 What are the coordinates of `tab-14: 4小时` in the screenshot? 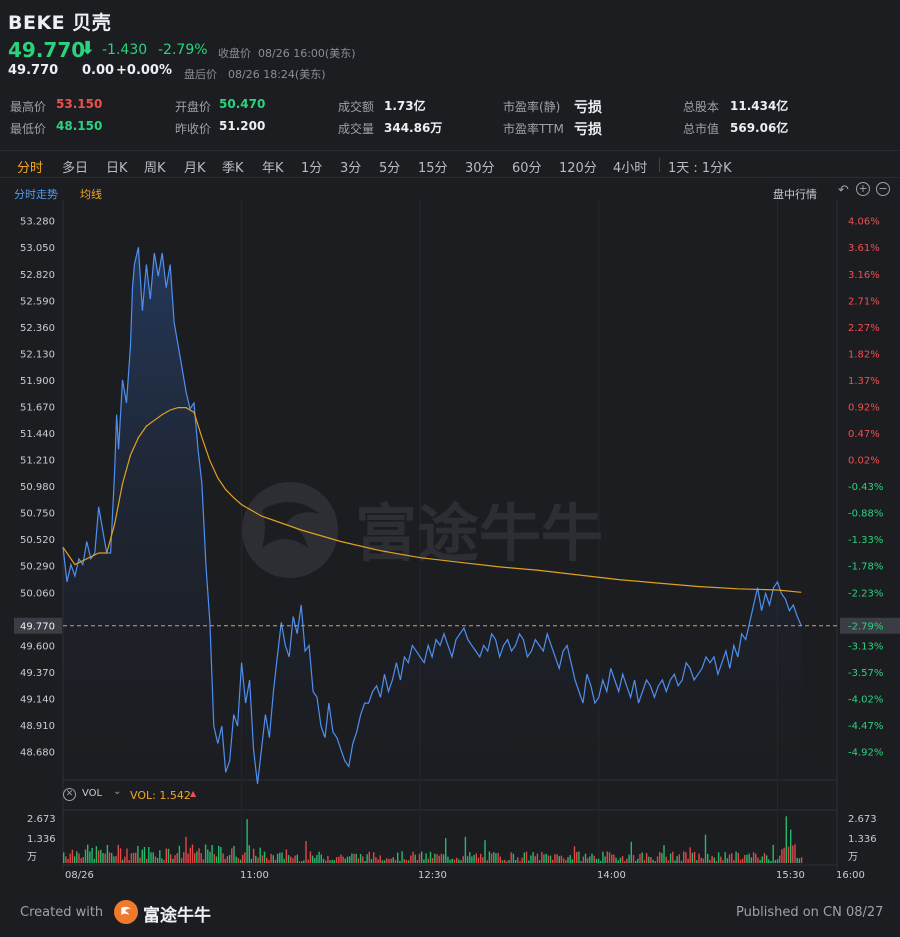 It's located at (630, 166).